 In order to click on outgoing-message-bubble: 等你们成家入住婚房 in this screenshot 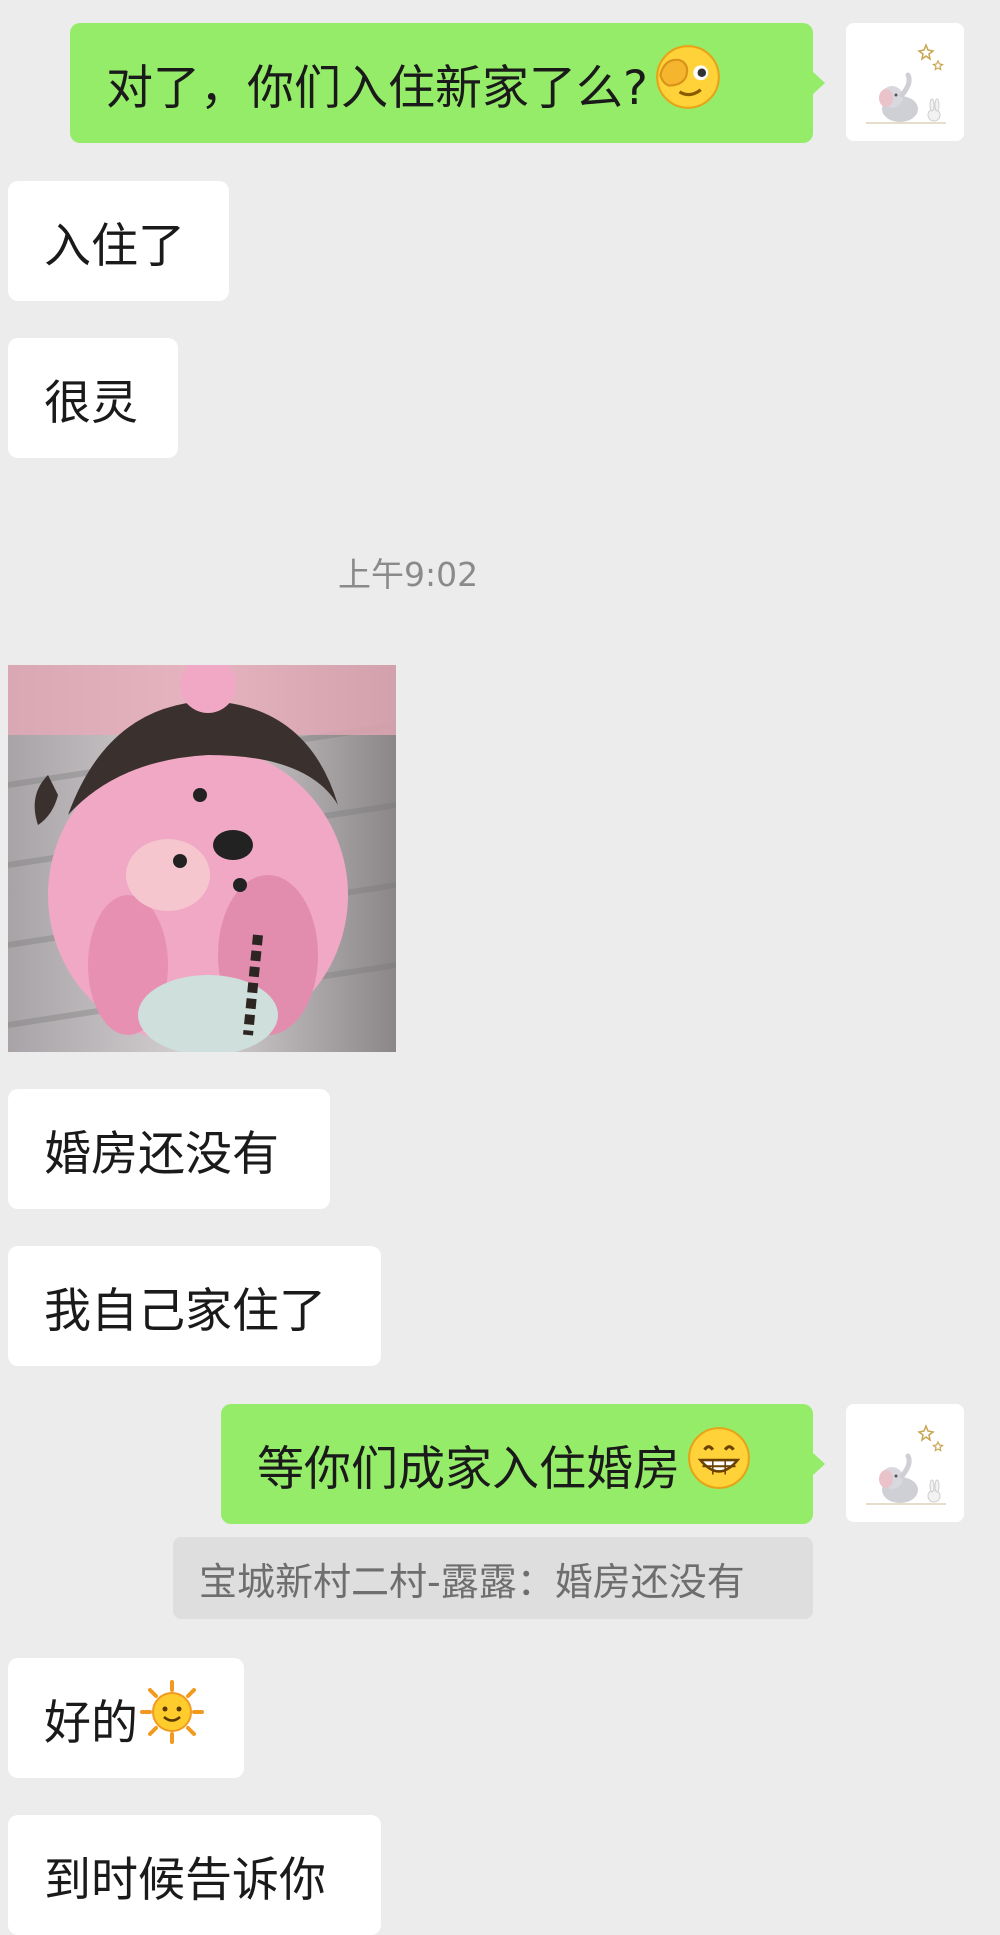, I will do `click(523, 1464)`.